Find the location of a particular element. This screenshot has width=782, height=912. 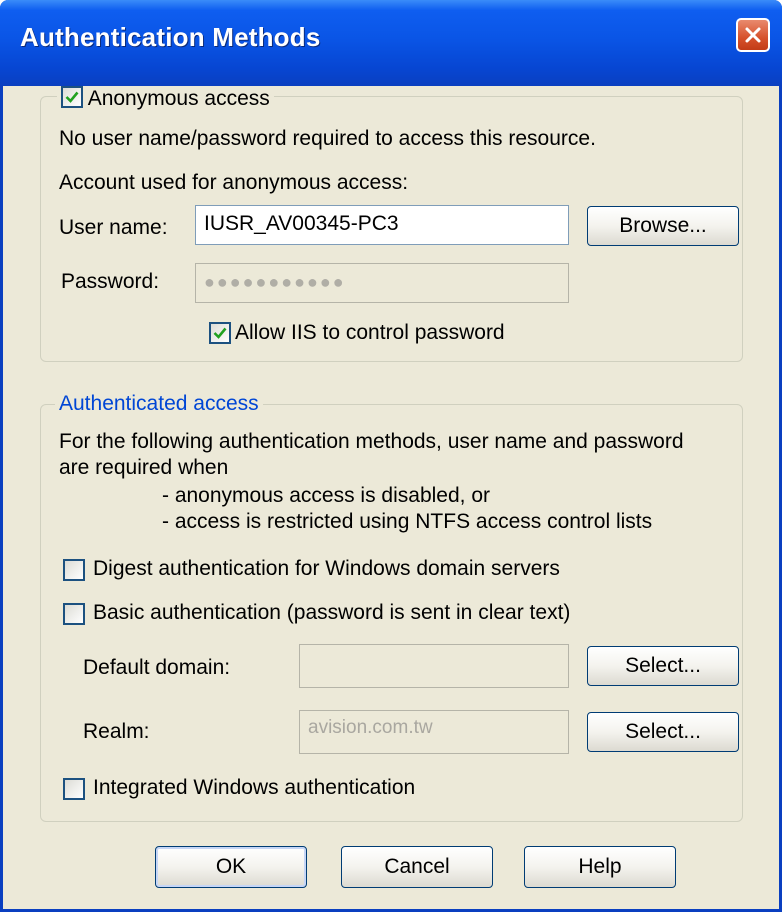

password-label: Password: is located at coordinates (110, 281).